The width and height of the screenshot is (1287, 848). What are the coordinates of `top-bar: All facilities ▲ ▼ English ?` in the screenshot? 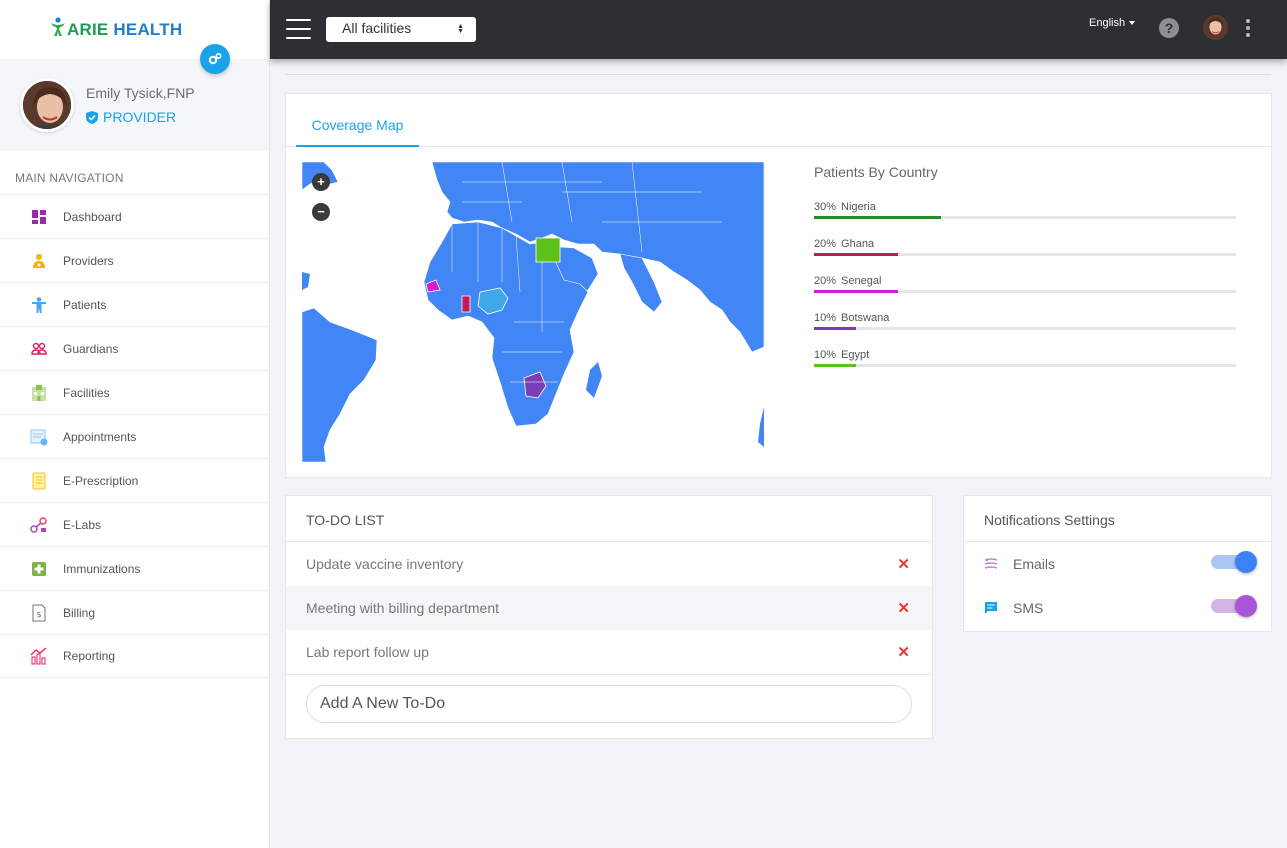 It's located at (778, 29).